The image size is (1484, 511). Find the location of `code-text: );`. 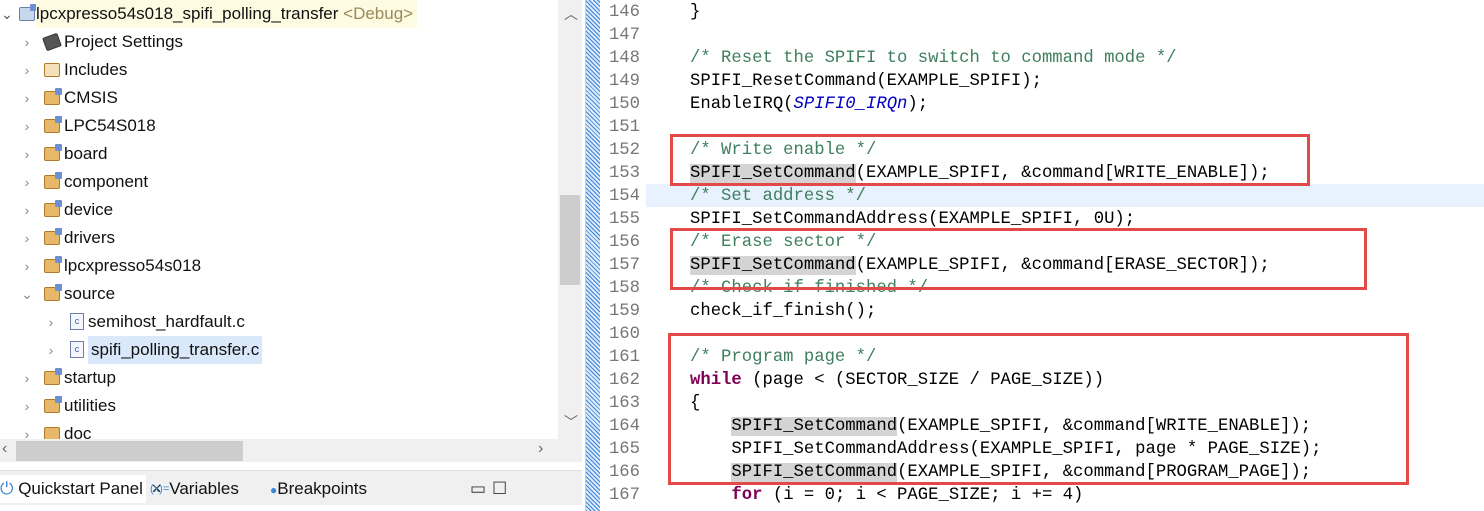

code-text: ); is located at coordinates (918, 104).